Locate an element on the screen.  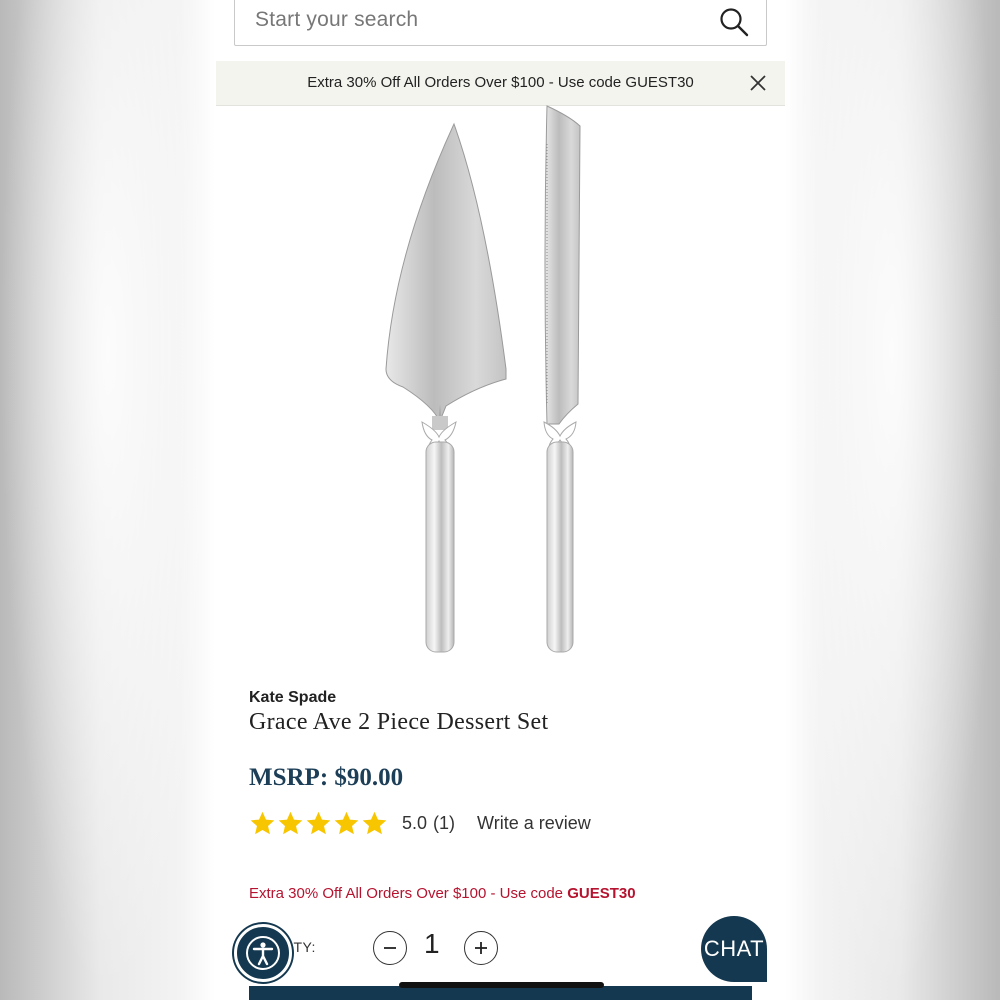
quantity-increase-button is located at coordinates (481, 948).